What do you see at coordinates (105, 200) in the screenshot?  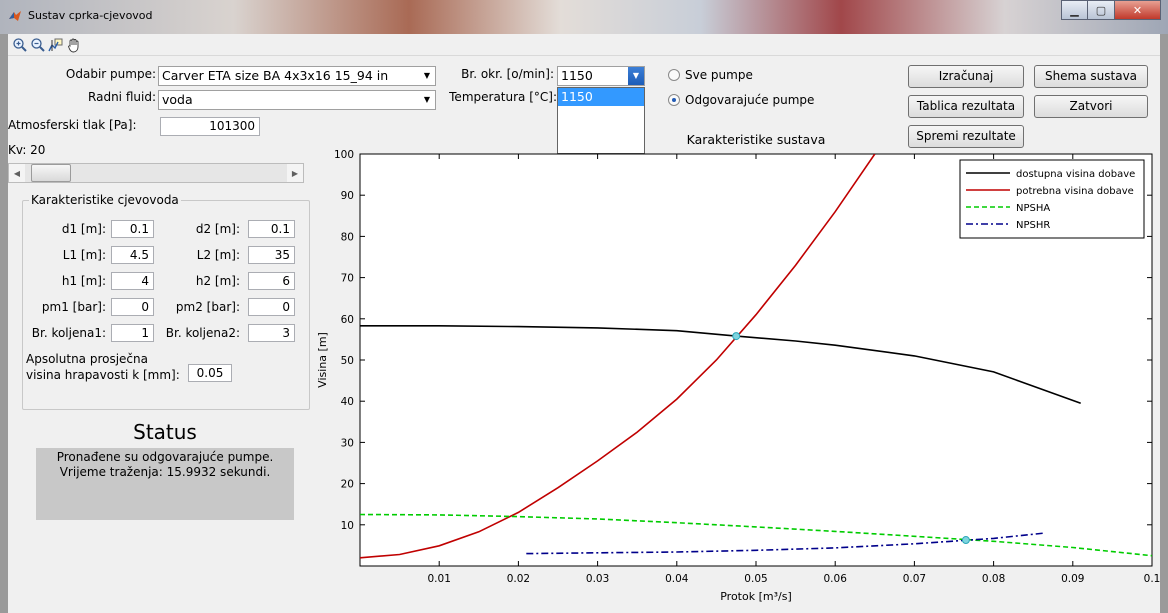 I see `pipeline-groupbox-title: Karakteristike cjevovoda` at bounding box center [105, 200].